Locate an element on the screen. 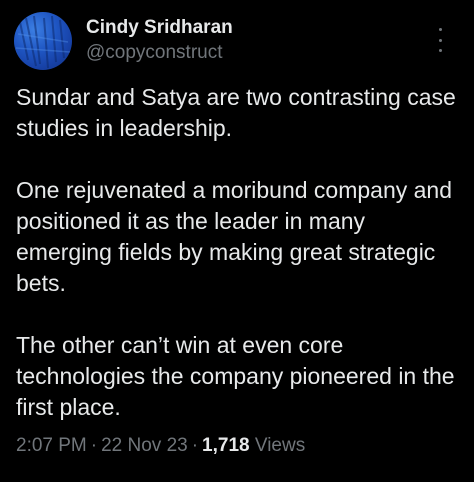  avatar is located at coordinates (43, 41).